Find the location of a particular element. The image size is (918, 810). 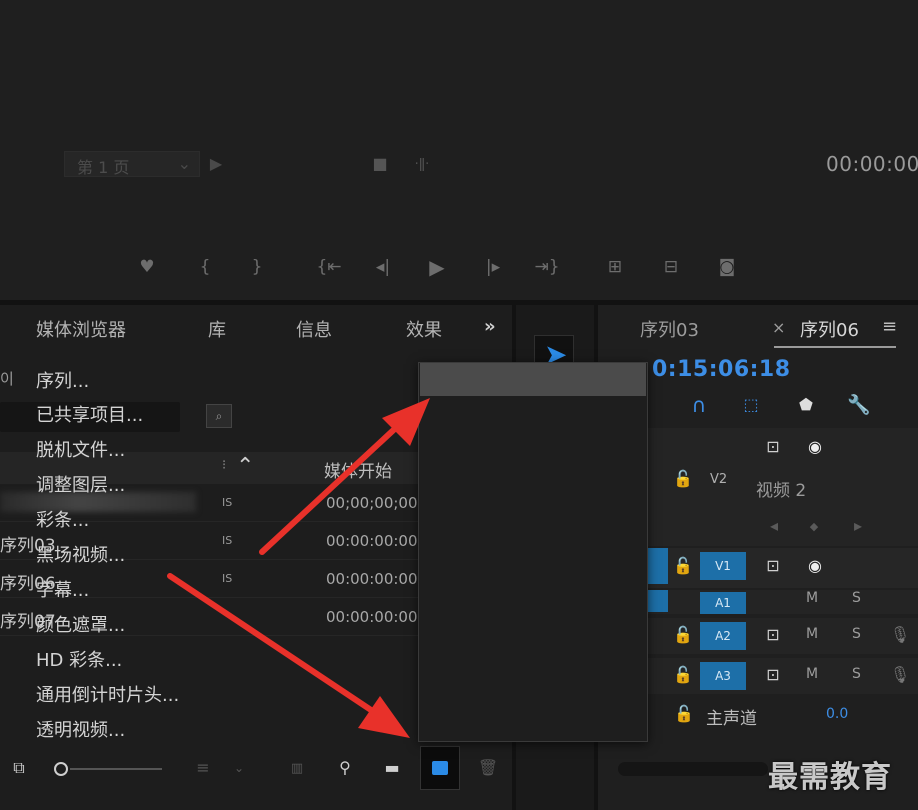

track-label-v1: V1 is located at coordinates (723, 566).